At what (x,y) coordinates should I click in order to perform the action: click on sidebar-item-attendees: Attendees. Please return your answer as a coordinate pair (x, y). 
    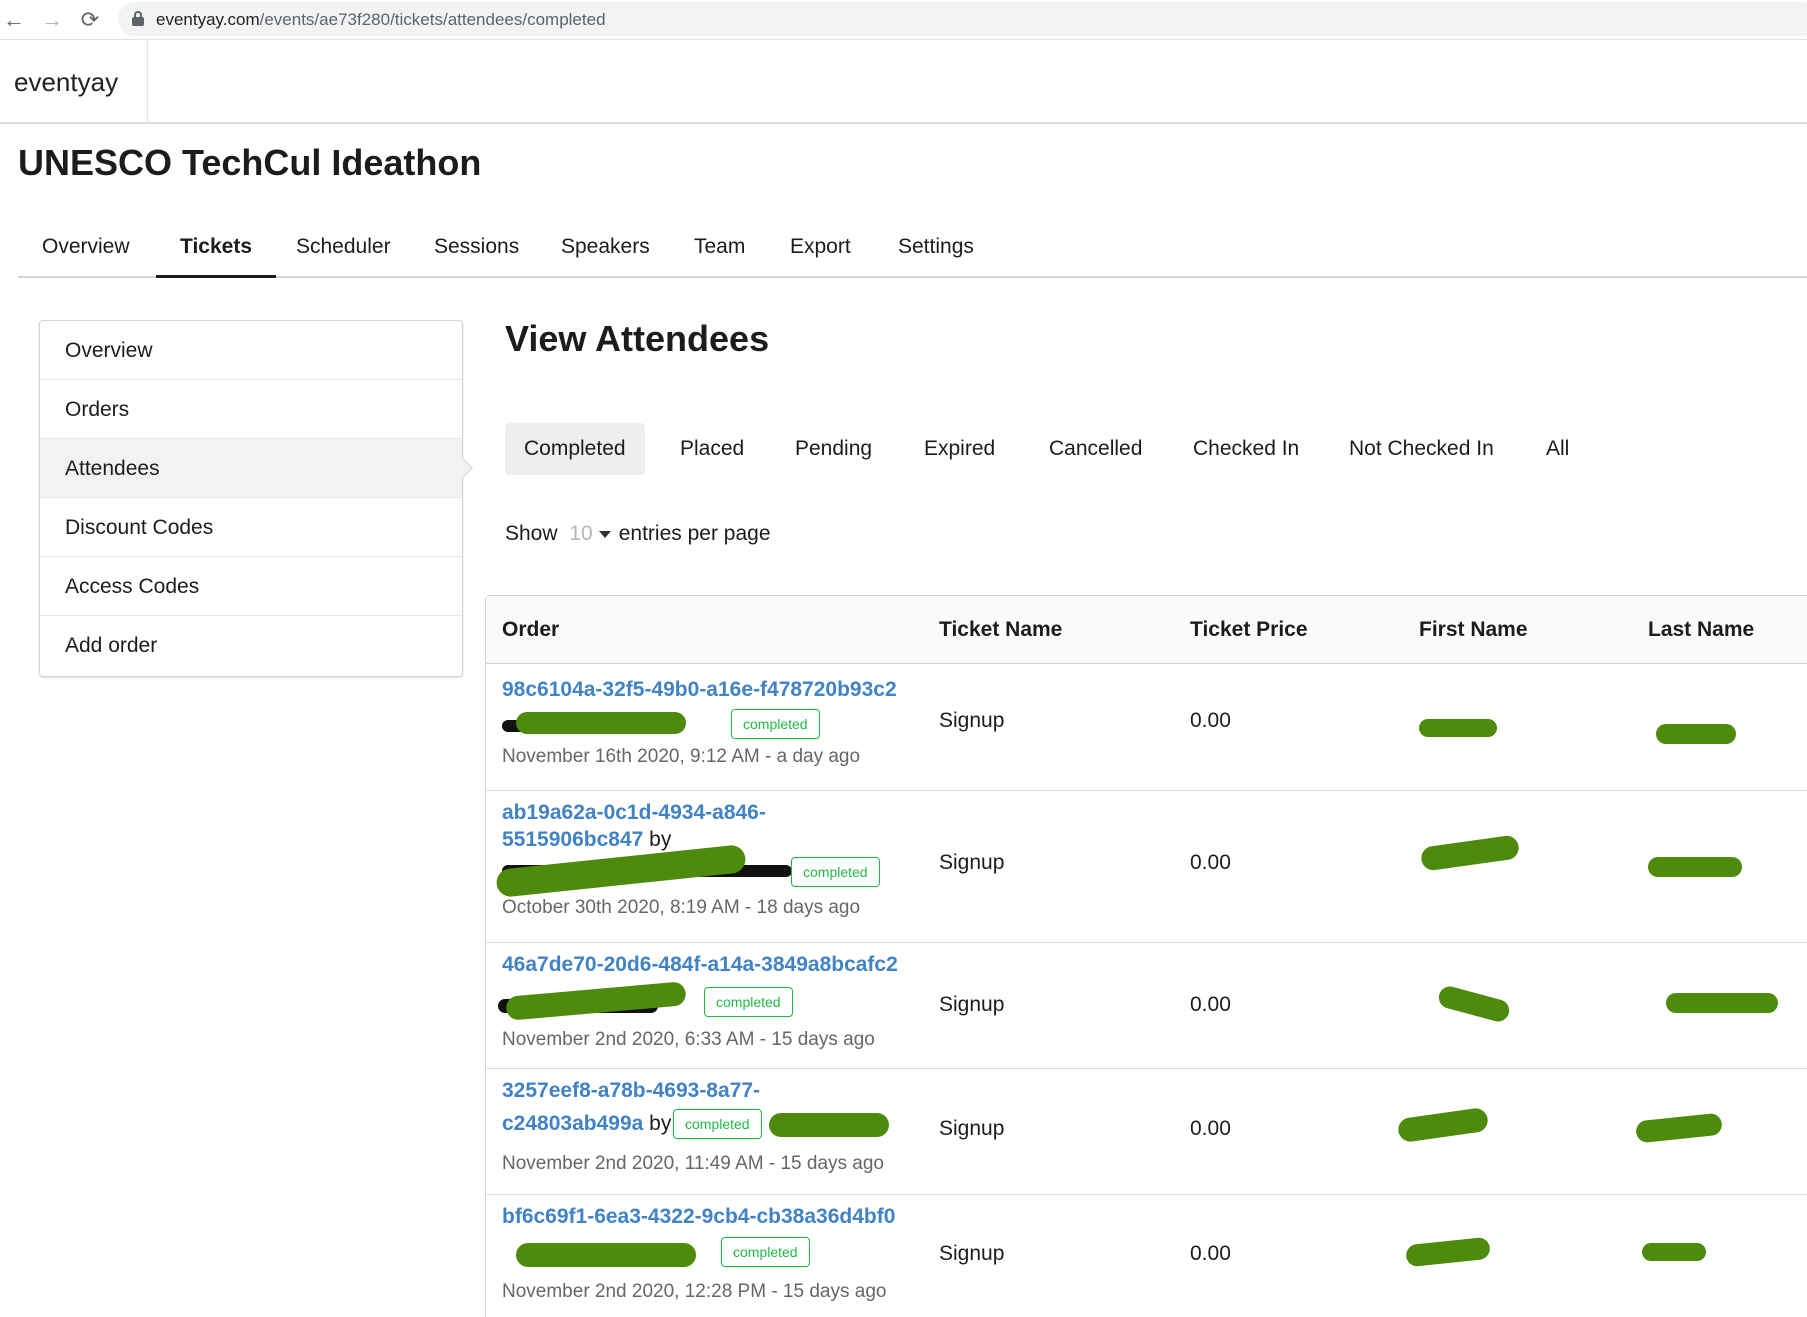
    Looking at the image, I should click on (256, 468).